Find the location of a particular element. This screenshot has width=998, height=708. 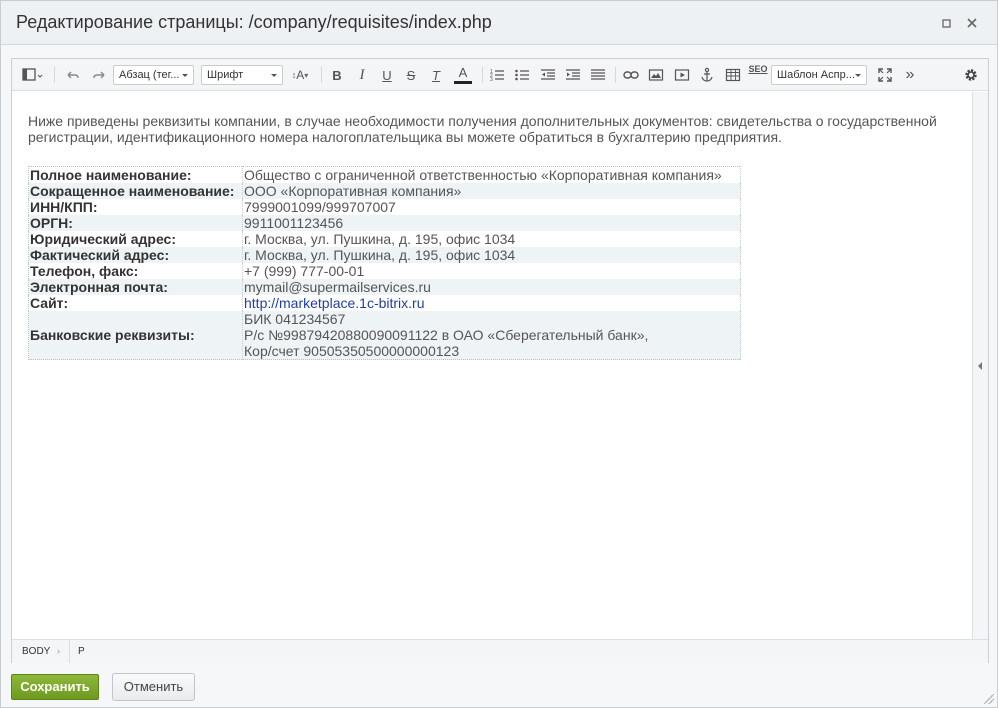

image-icon is located at coordinates (656, 75).